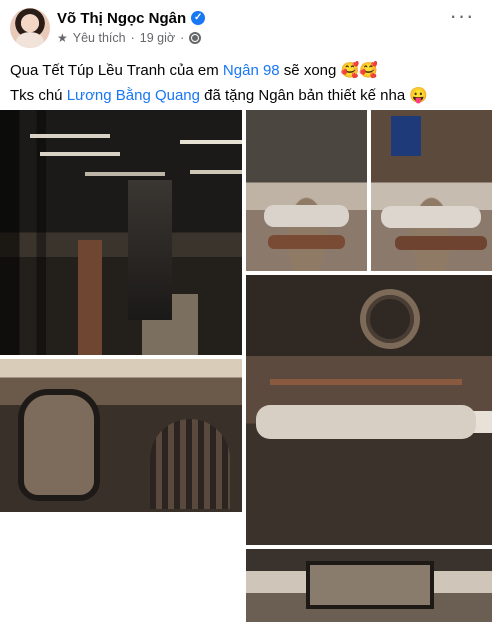 This screenshot has width=492, height=622. What do you see at coordinates (62, 38) in the screenshot?
I see `star-icon: ★` at bounding box center [62, 38].